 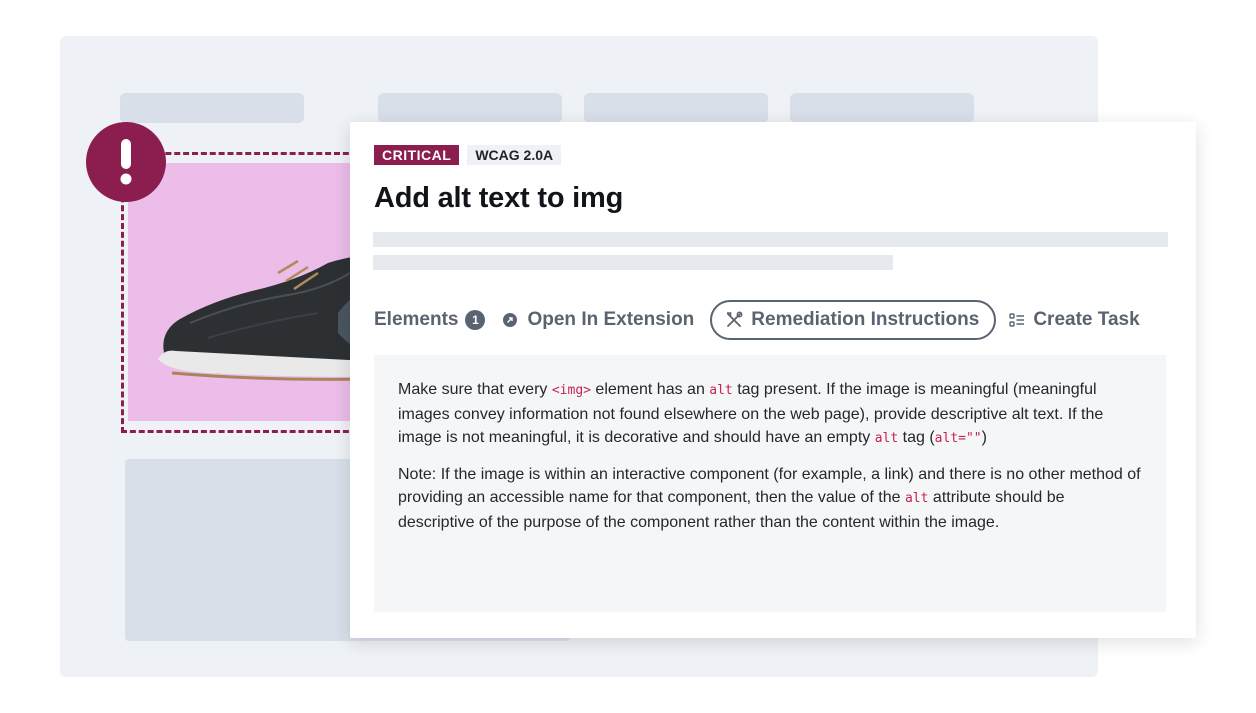 I want to click on remediation-instructions-tab: Remediation Instructions, so click(x=853, y=320).